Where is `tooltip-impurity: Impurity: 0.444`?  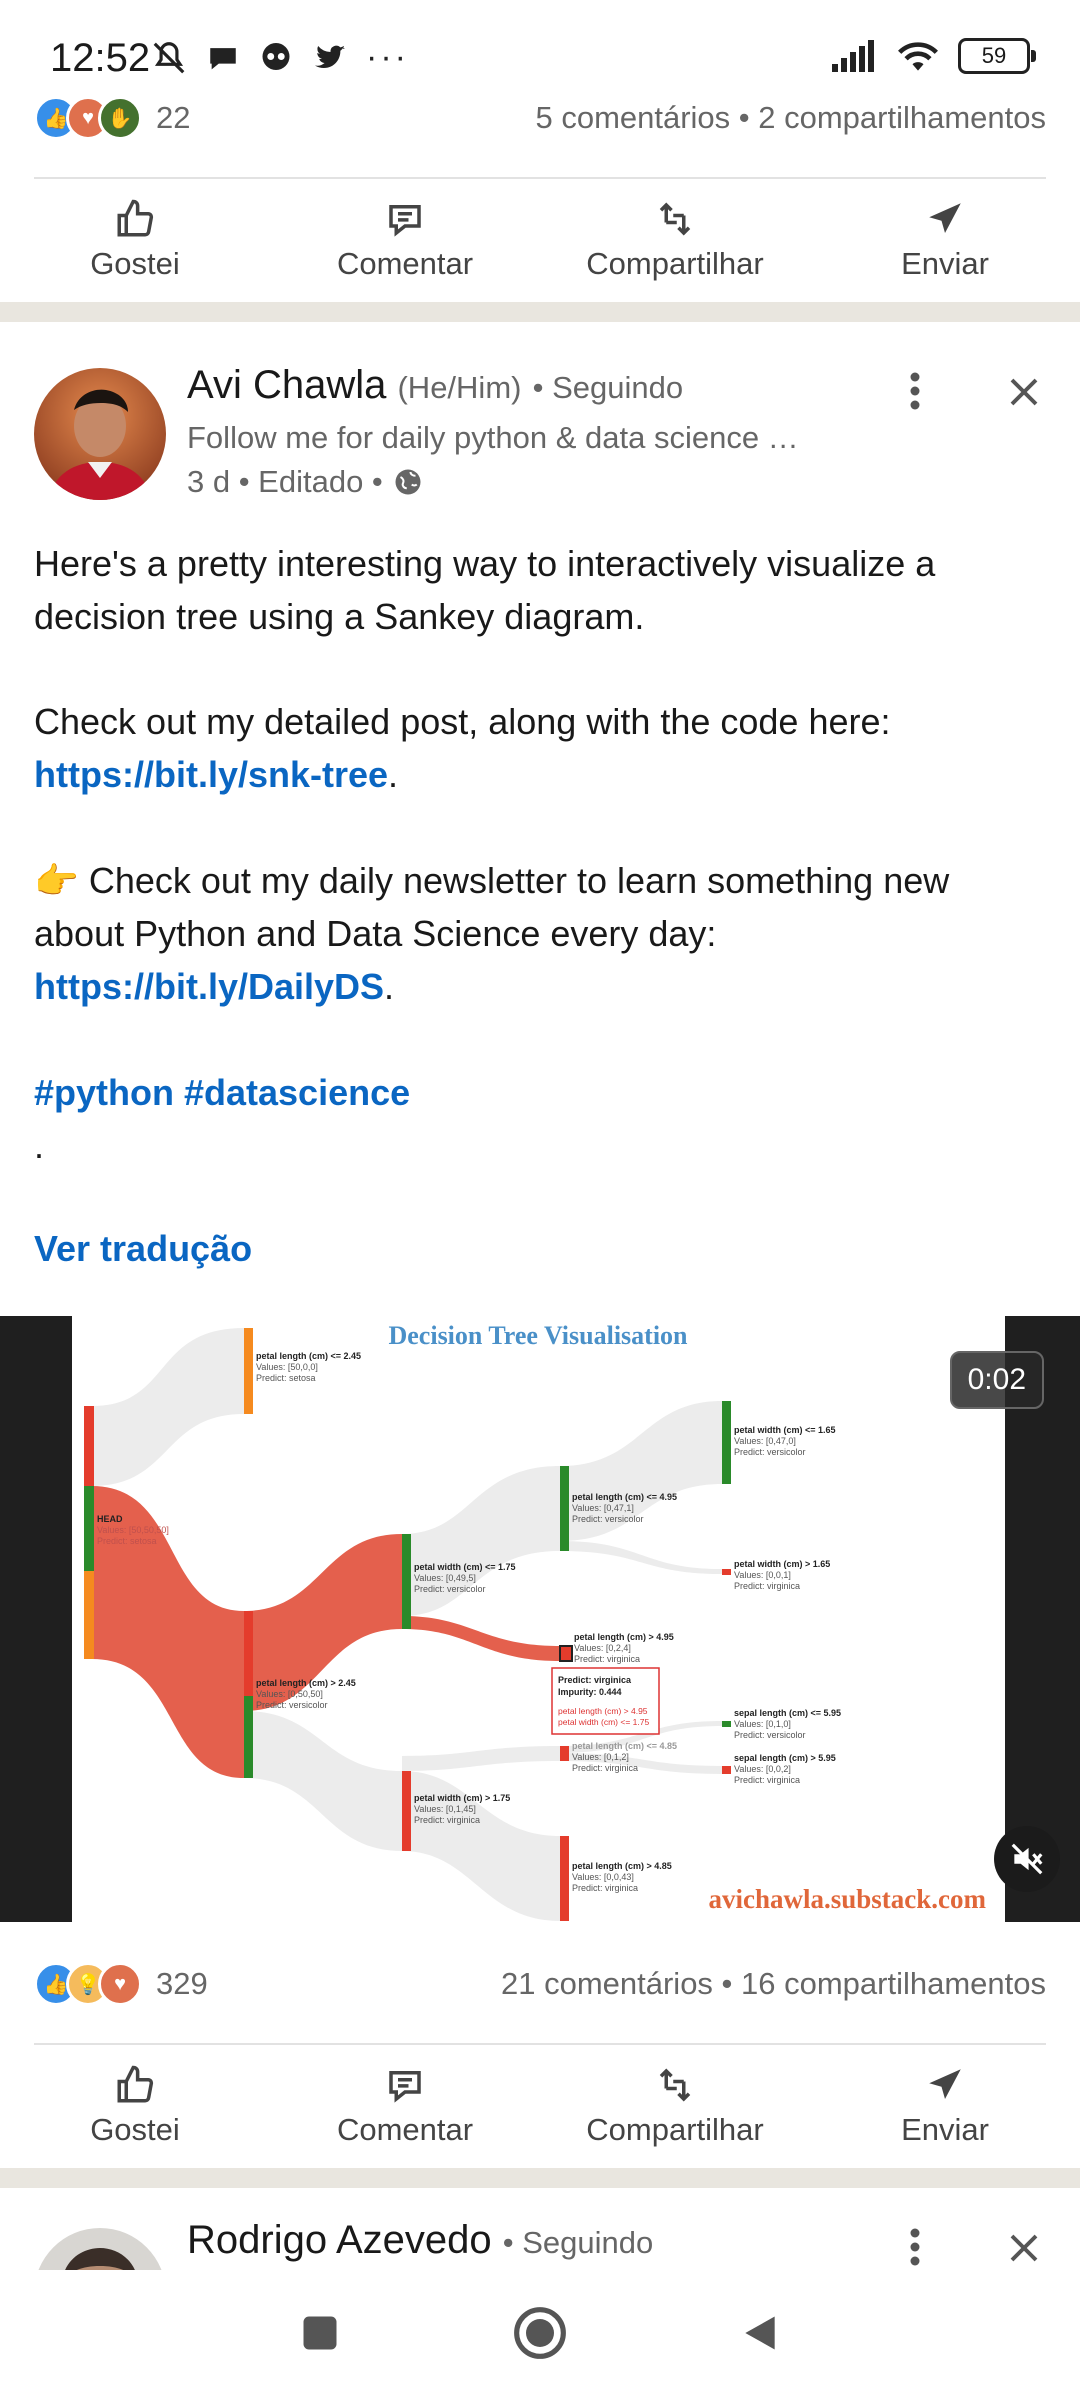
tooltip-impurity: Impurity: 0.444 is located at coordinates (590, 1692).